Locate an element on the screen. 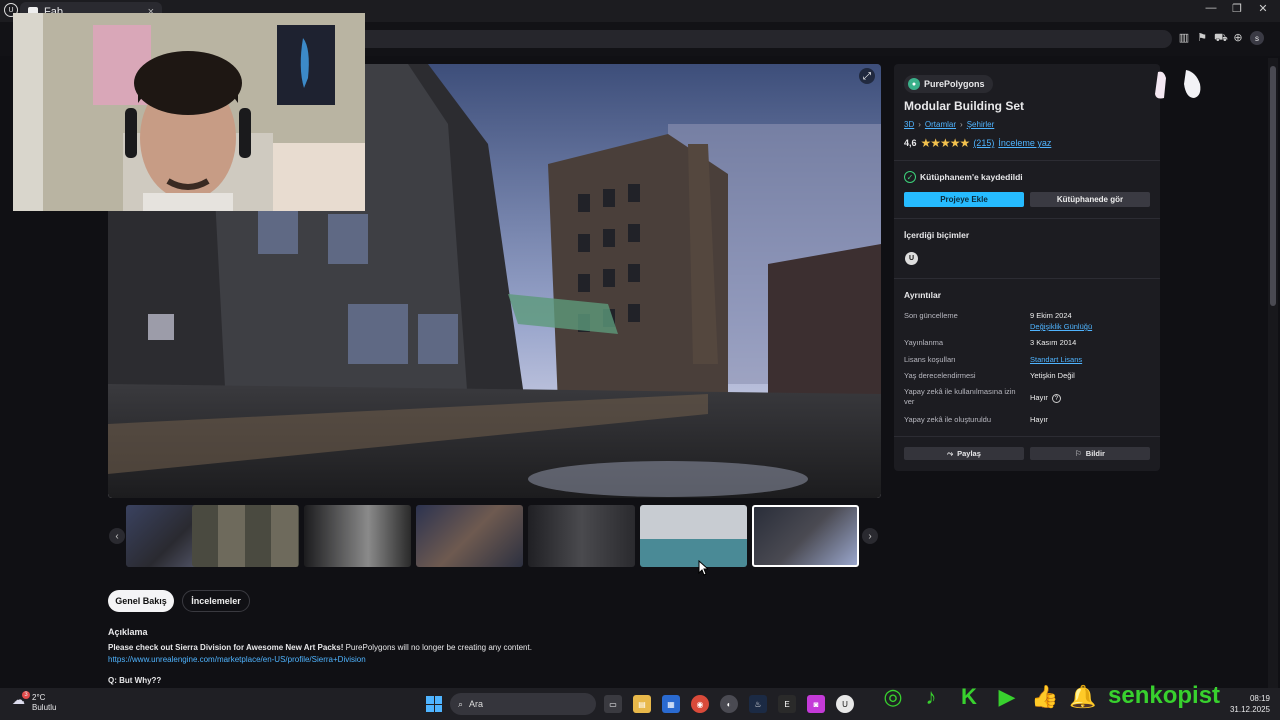  license-link: Standart Lisans is located at coordinates (1056, 360).